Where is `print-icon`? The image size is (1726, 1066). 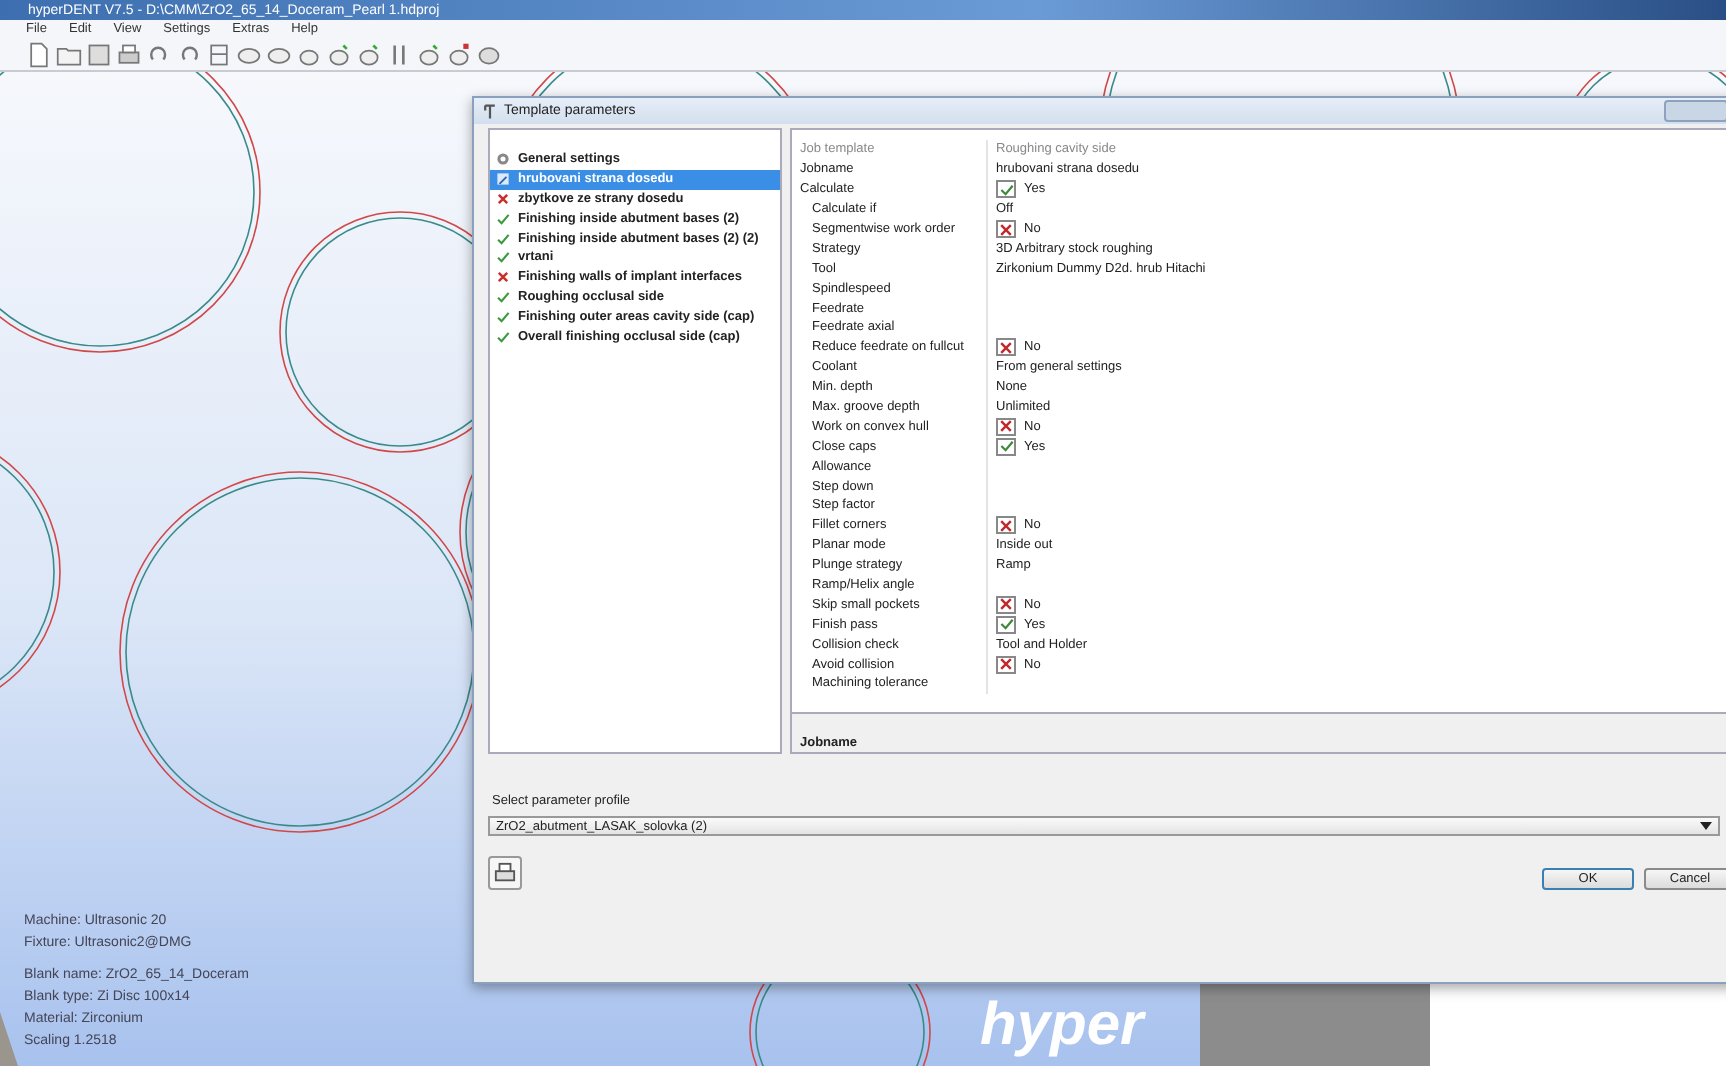
print-icon is located at coordinates (129, 54).